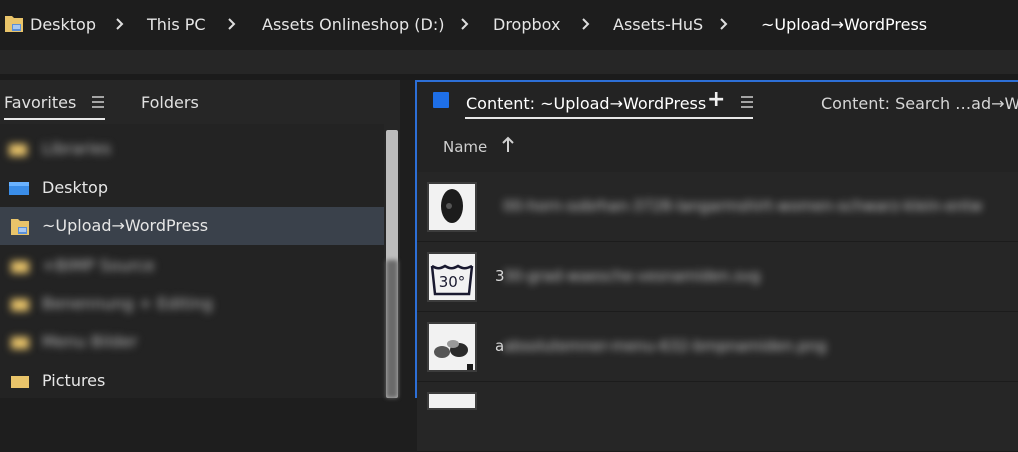 The image size is (1018, 452). Describe the element at coordinates (192, 266) in the screenshot. I see `tree-item-bimp-source: +BIMP Source` at that location.